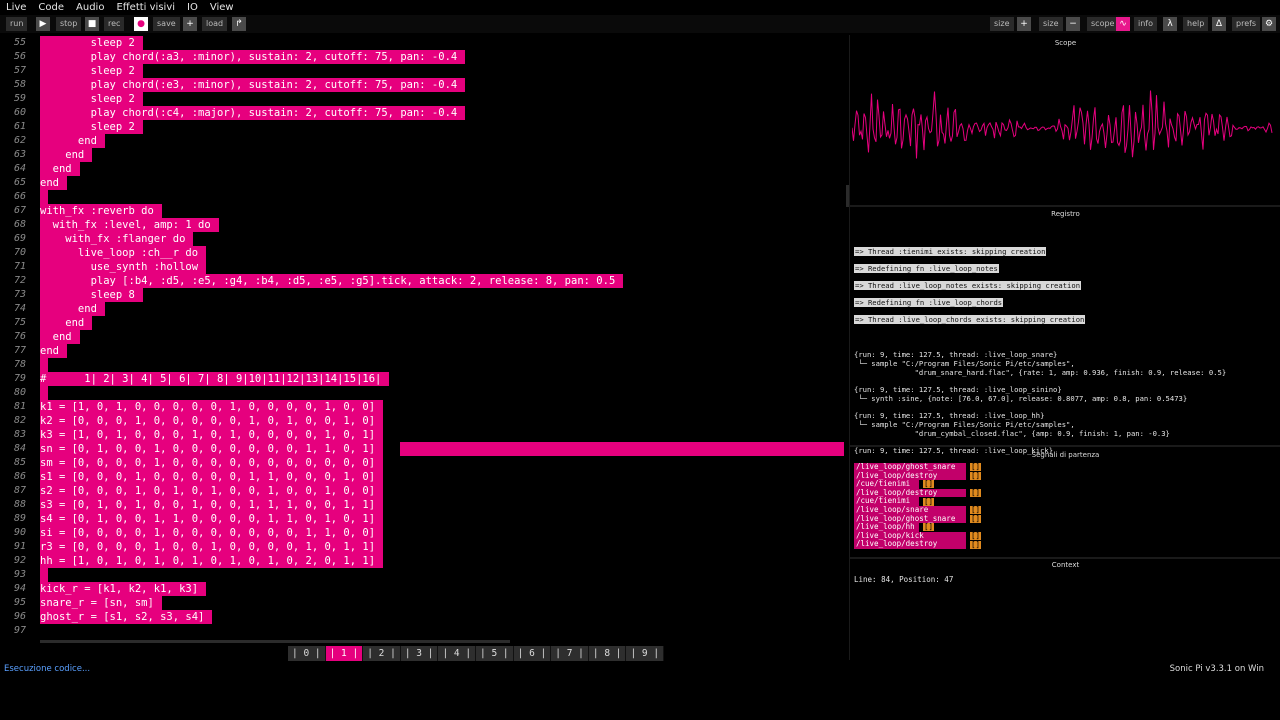  I want to click on code-line: 63 end, so click(424, 155).